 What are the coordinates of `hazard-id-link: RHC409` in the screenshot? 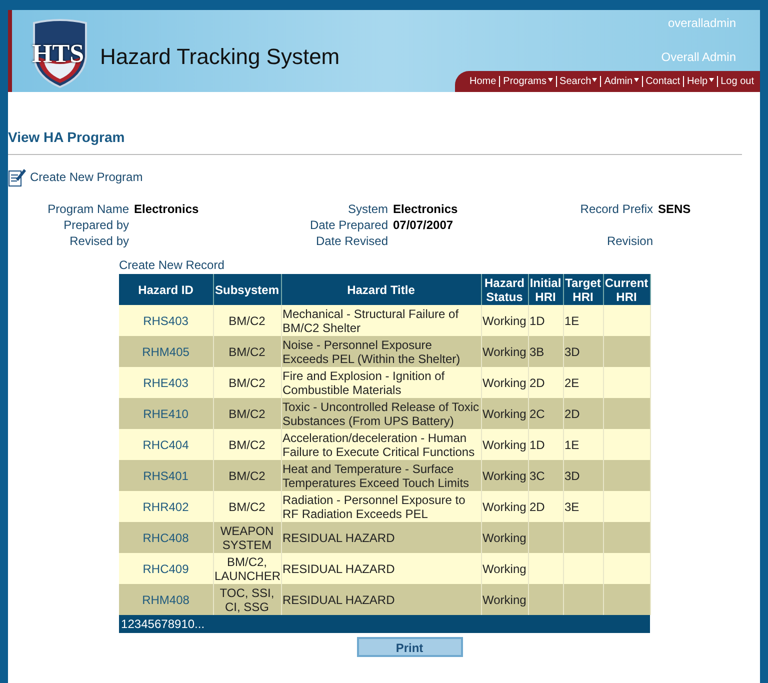 It's located at (165, 569).